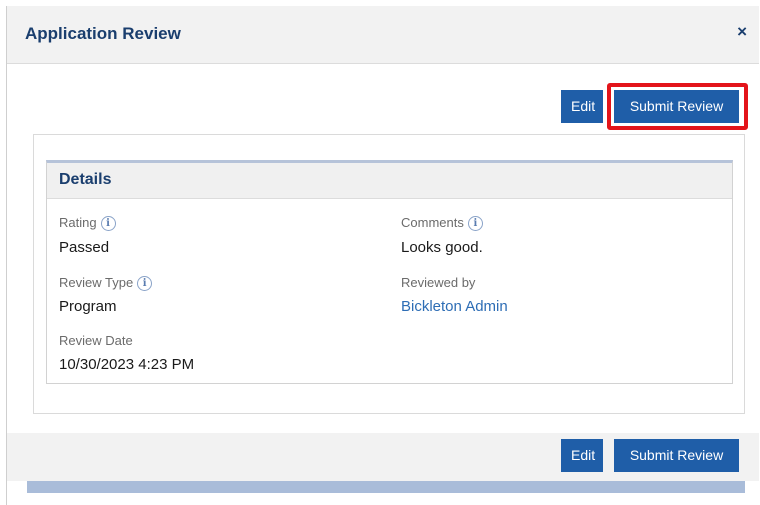 This screenshot has width=760, height=505. What do you see at coordinates (96, 340) in the screenshot?
I see `review-date-label: Review Date` at bounding box center [96, 340].